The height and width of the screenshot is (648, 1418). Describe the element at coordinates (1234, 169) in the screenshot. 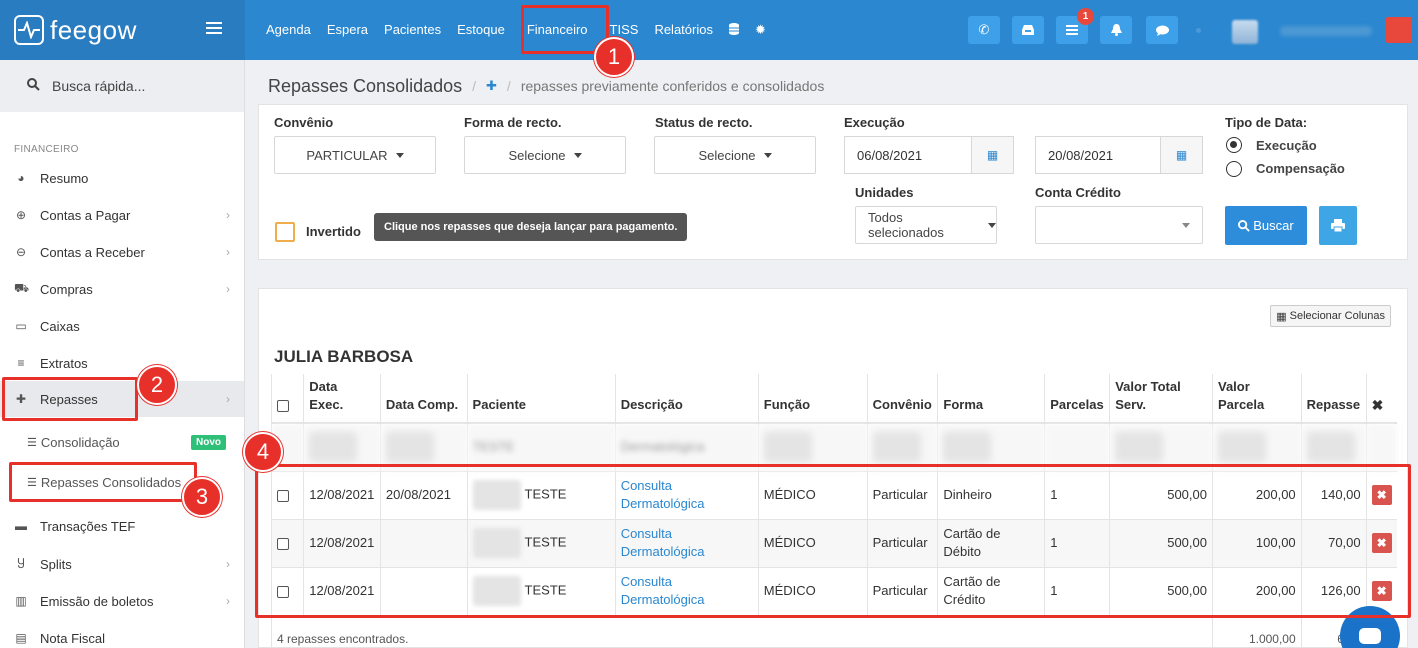

I see `radio-compensacao` at that location.